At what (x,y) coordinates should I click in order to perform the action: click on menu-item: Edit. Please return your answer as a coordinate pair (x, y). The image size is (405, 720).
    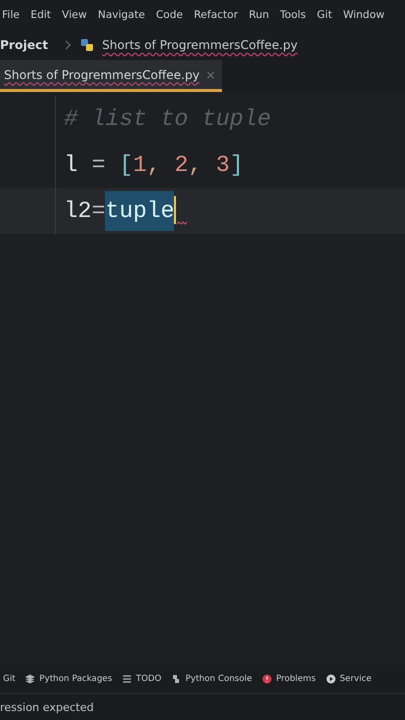
    Looking at the image, I should click on (40, 15).